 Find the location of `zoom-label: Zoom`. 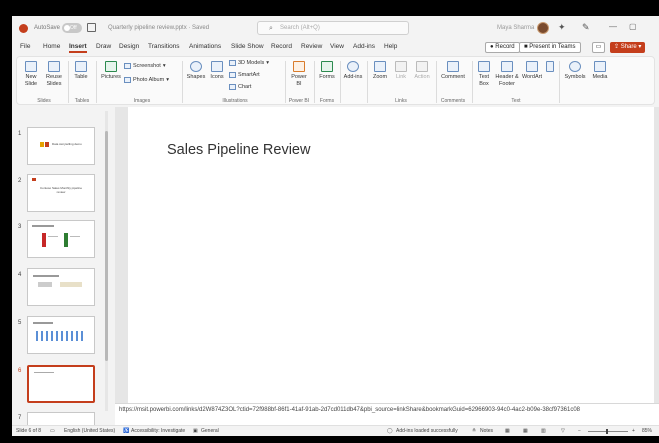

zoom-label: Zoom is located at coordinates (380, 77).